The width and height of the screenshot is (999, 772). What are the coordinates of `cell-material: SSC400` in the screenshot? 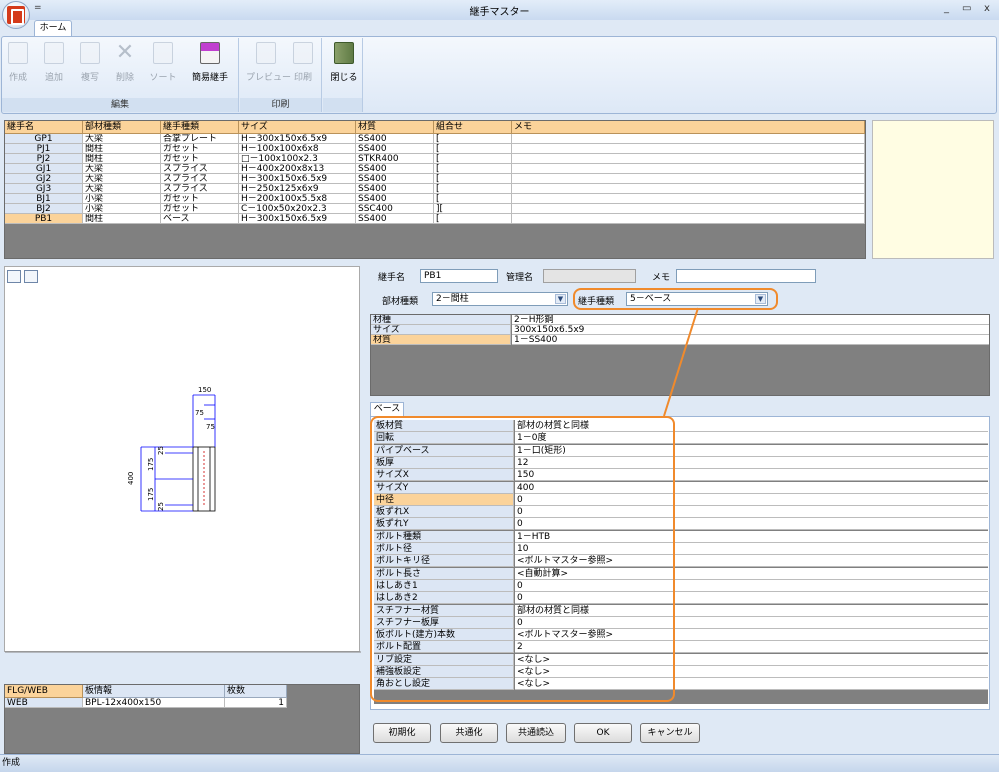 It's located at (395, 209).